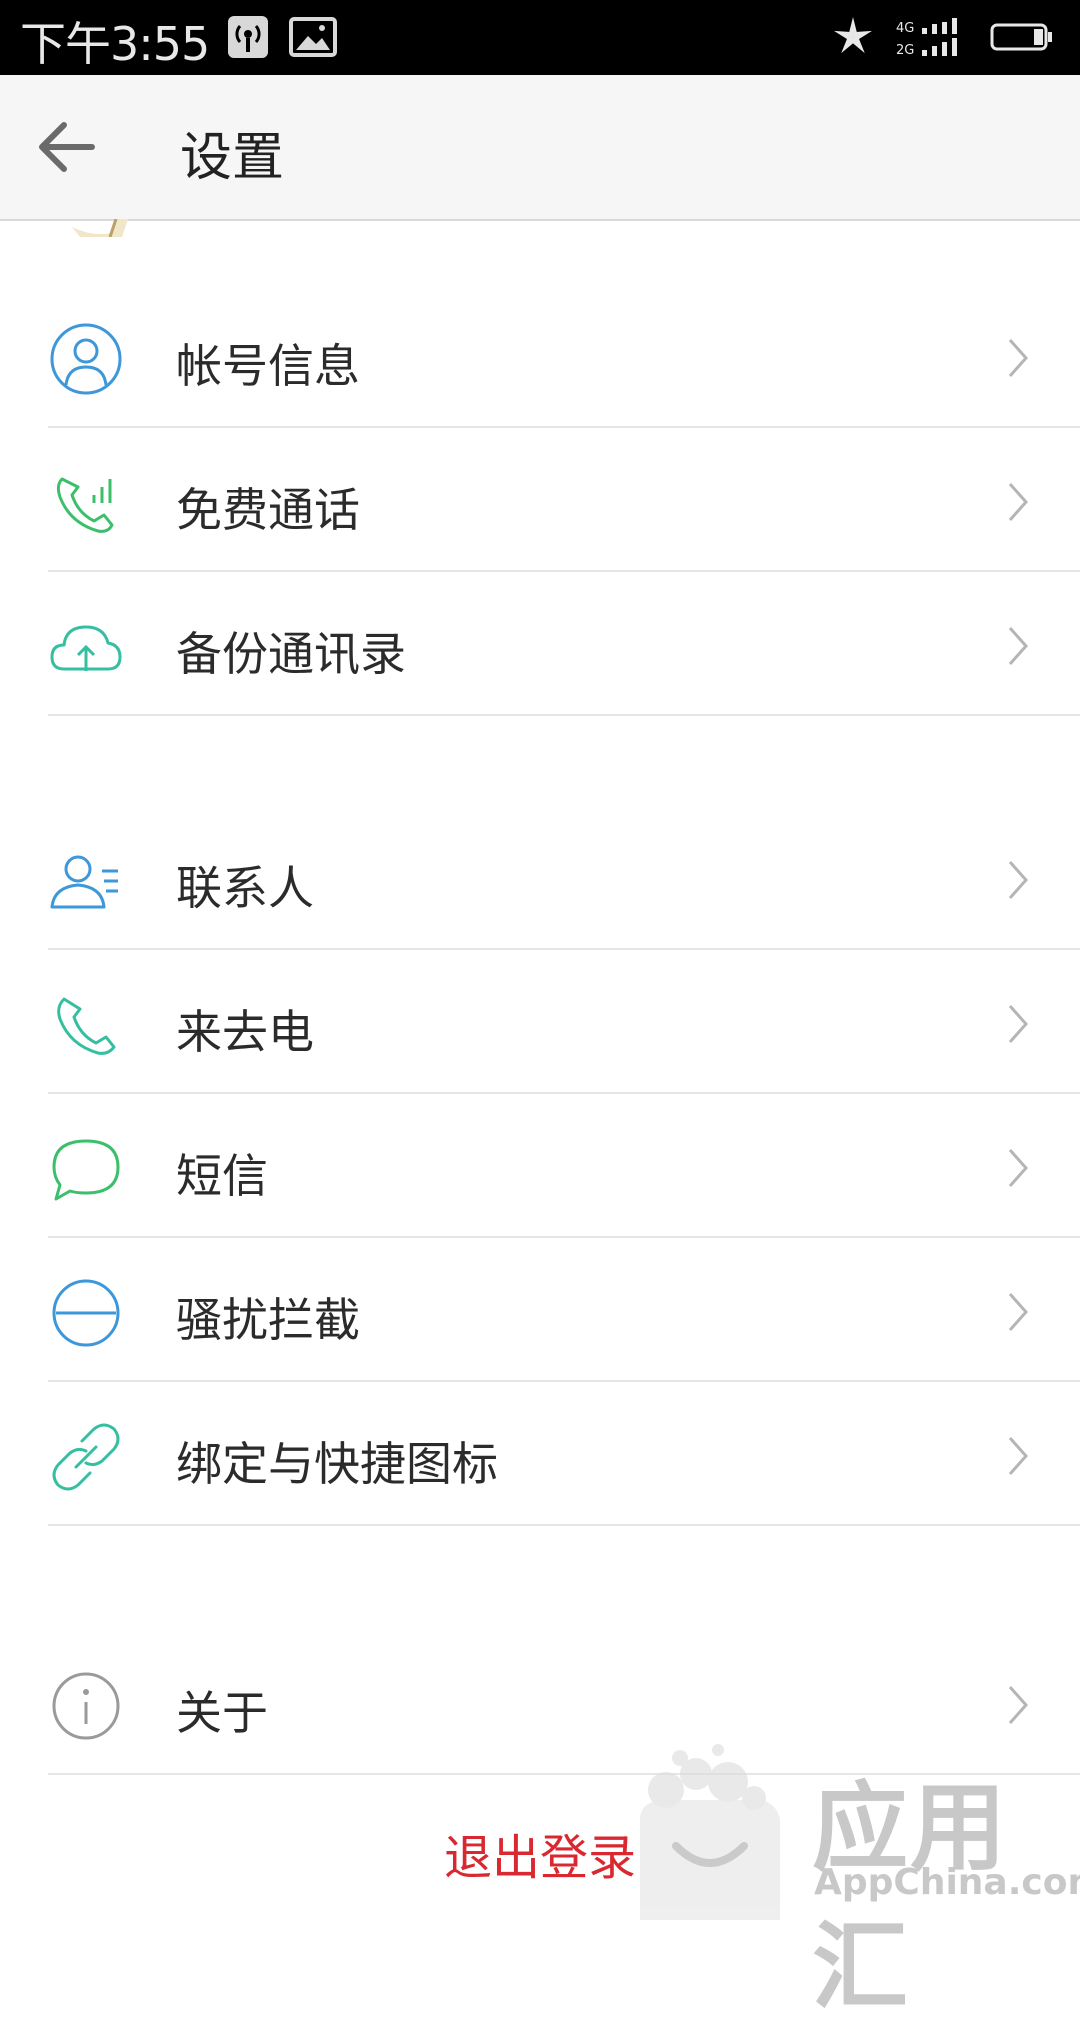 The height and width of the screenshot is (2028, 1080). I want to click on watermark-site: AppChina.com, so click(947, 1882).